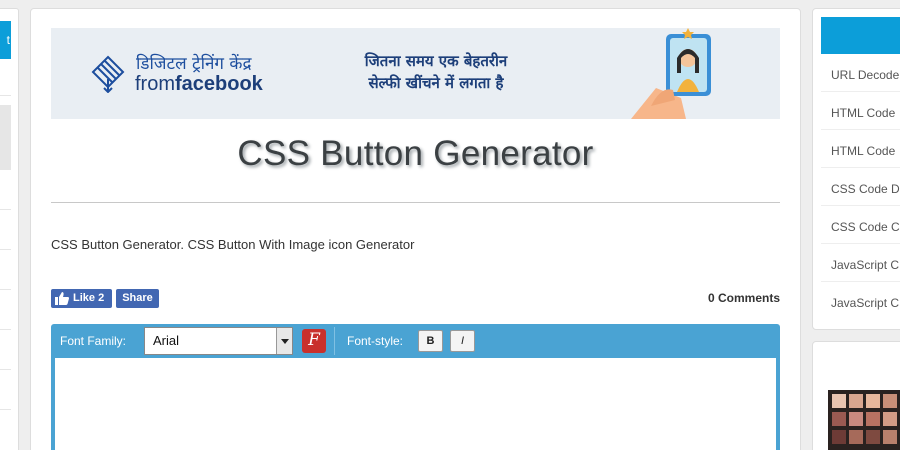  Describe the element at coordinates (864, 420) in the screenshot. I see `makeup-palette-icon` at that location.